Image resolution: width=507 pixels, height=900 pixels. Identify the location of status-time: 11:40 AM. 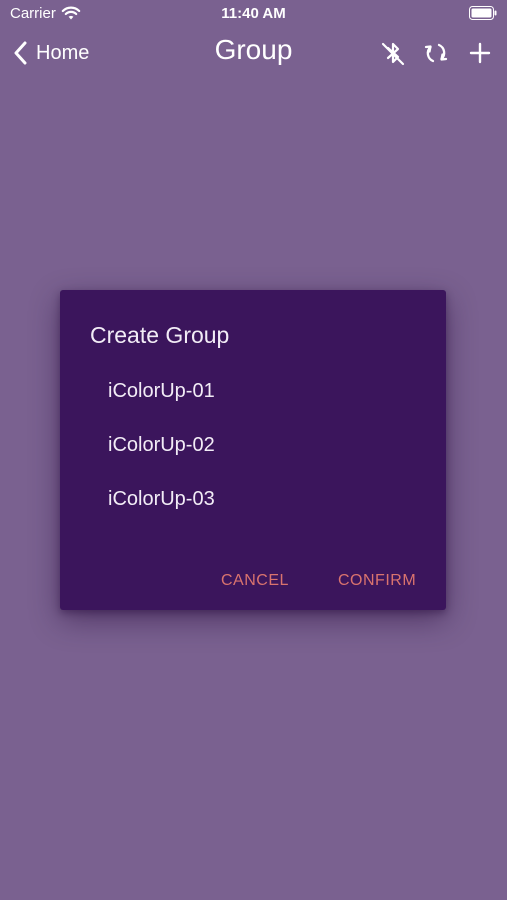
(253, 13).